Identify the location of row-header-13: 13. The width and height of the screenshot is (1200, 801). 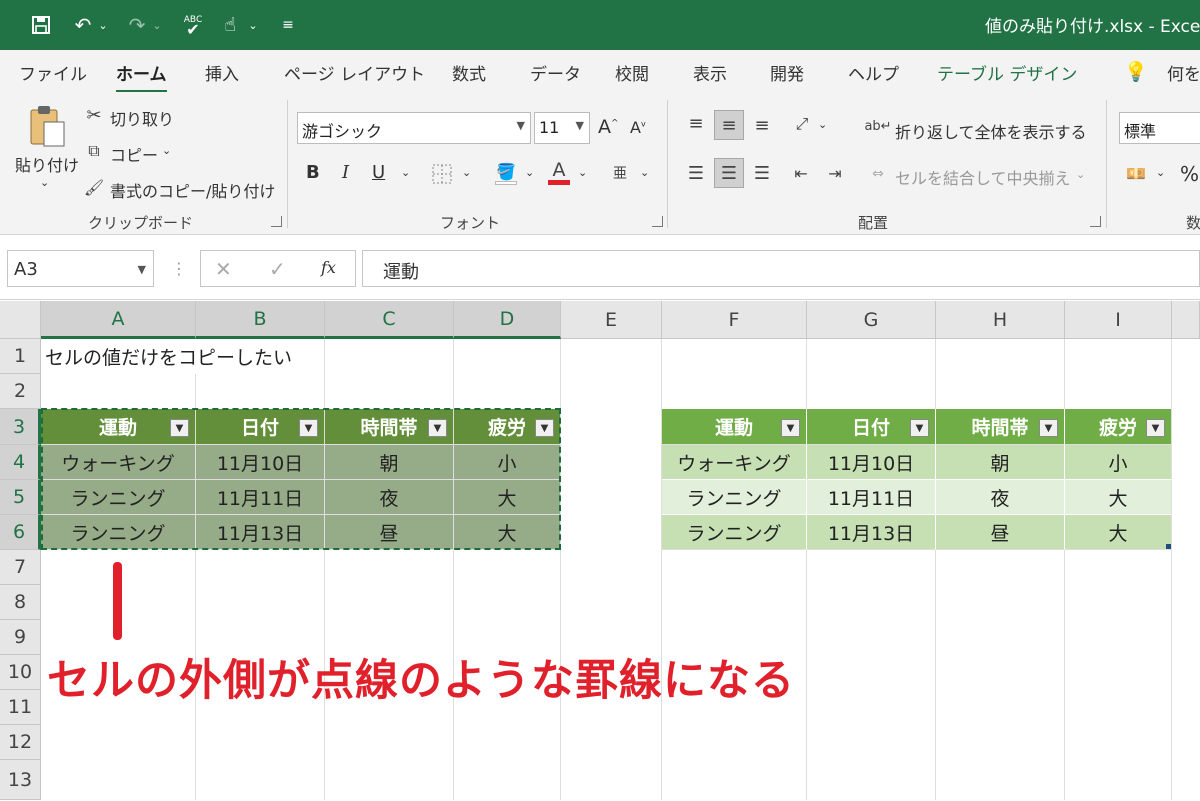
(20, 780).